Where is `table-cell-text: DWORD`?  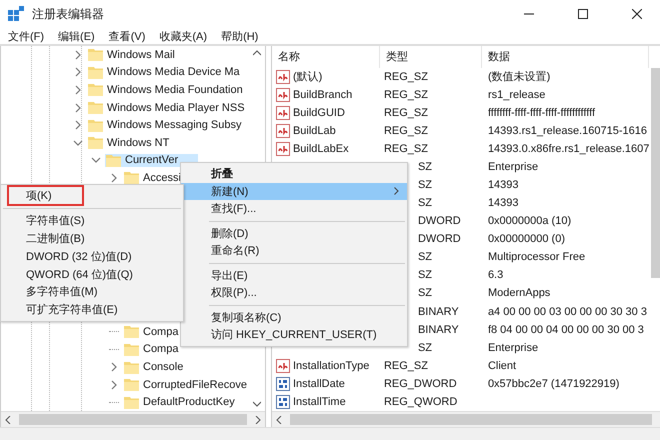 table-cell-text: DWORD is located at coordinates (439, 239).